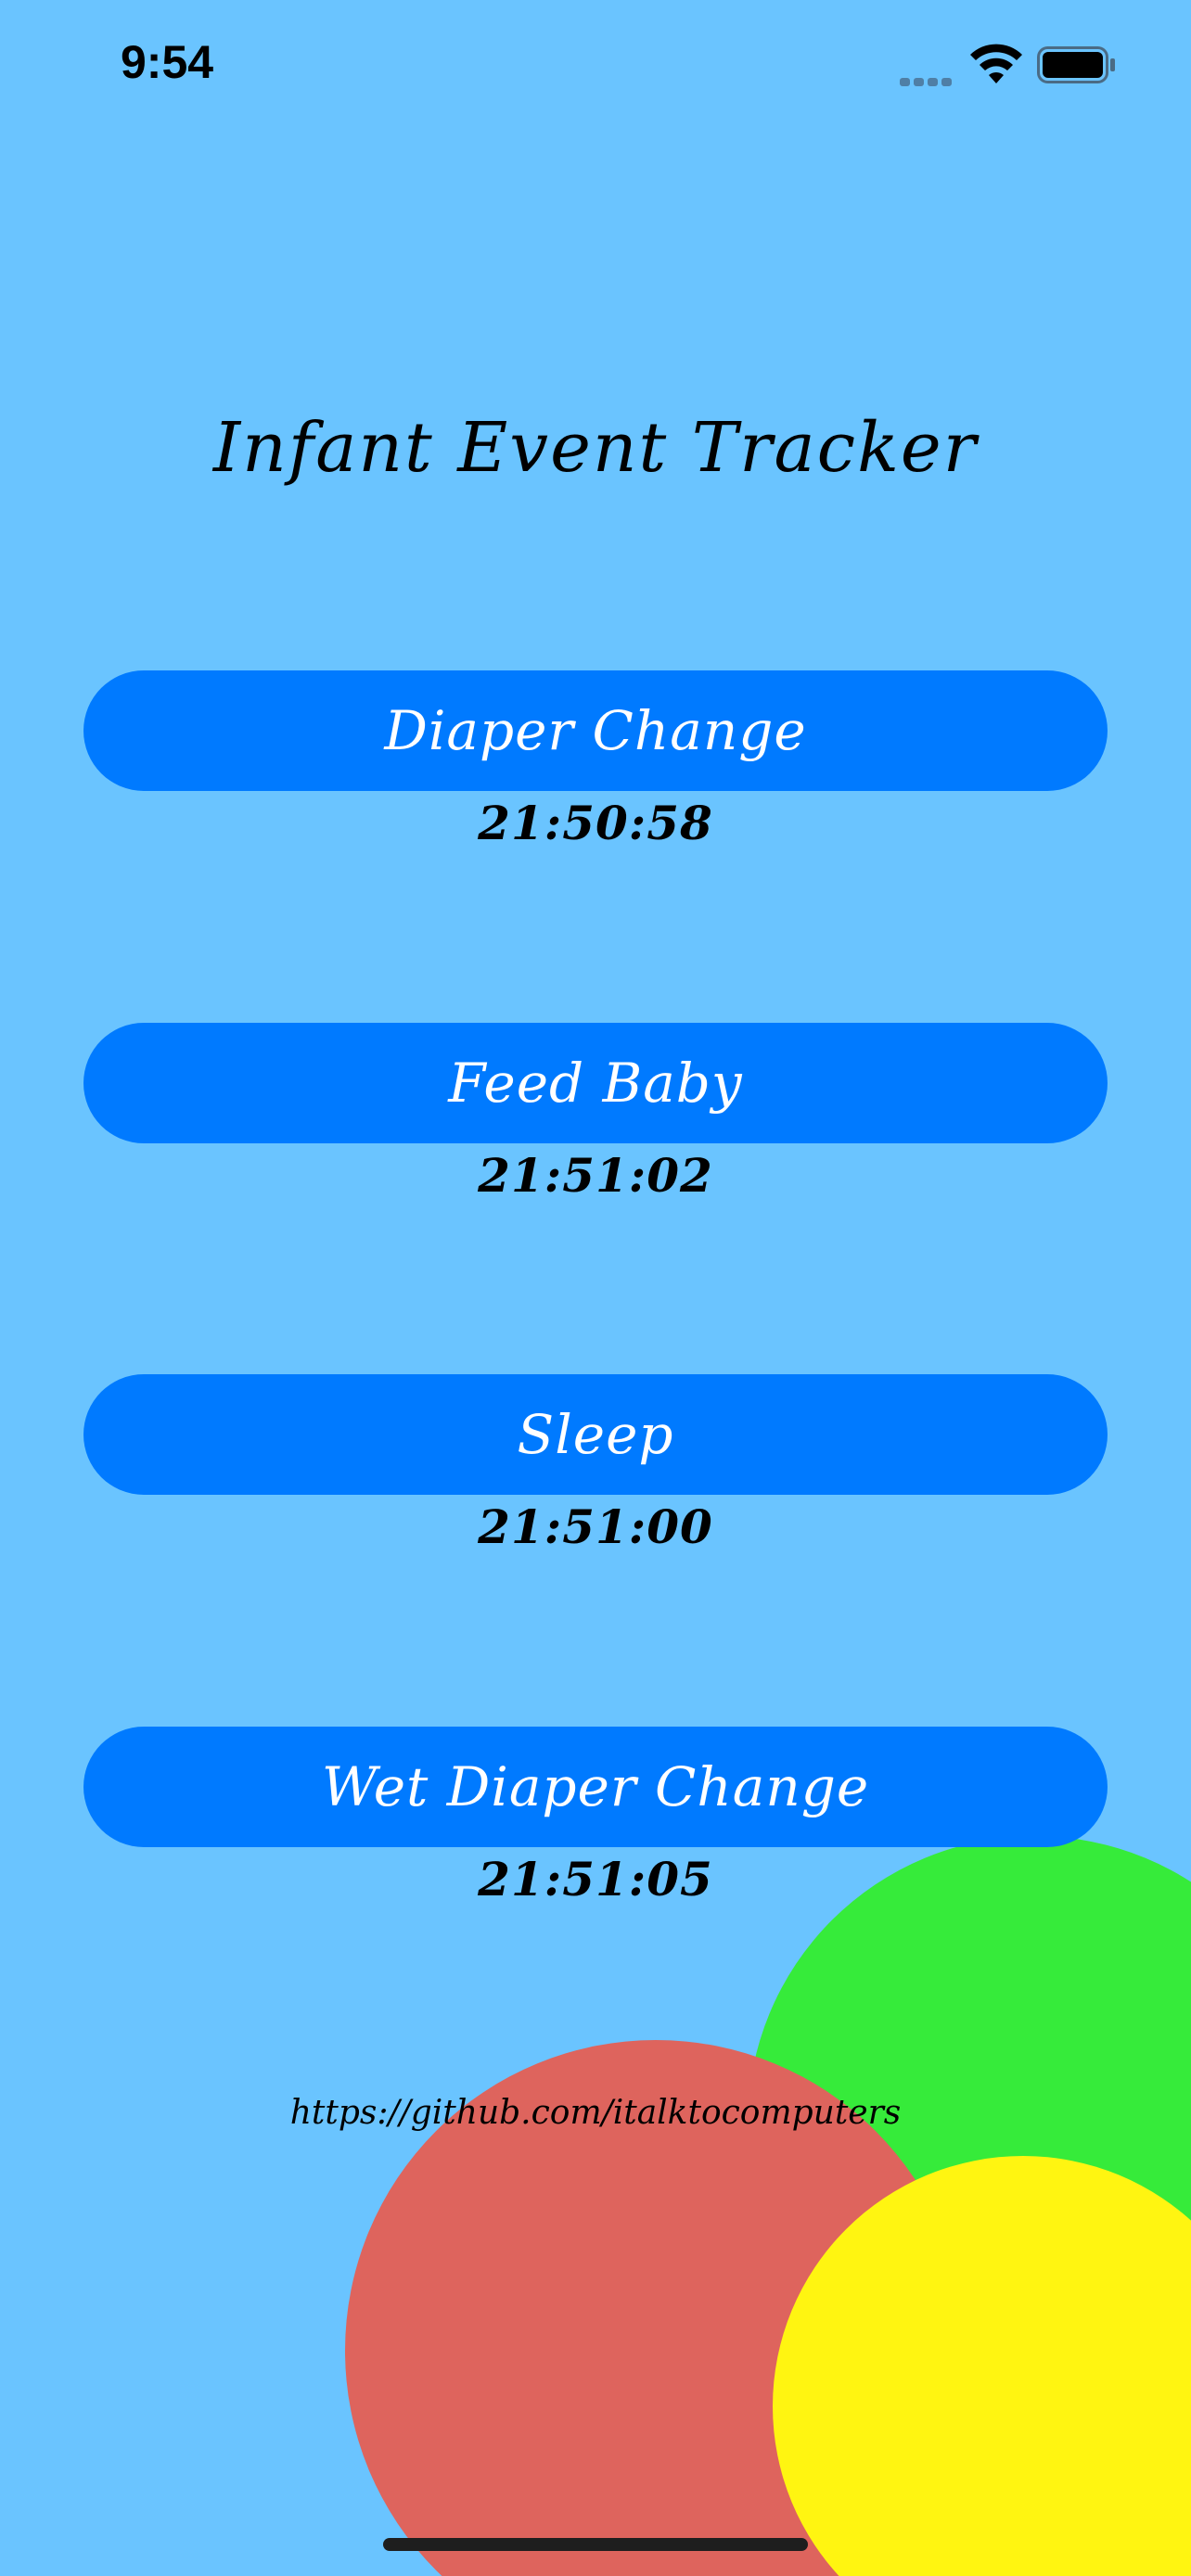 The width and height of the screenshot is (1191, 2576). I want to click on sleep-time: 21:51:00, so click(595, 1526).